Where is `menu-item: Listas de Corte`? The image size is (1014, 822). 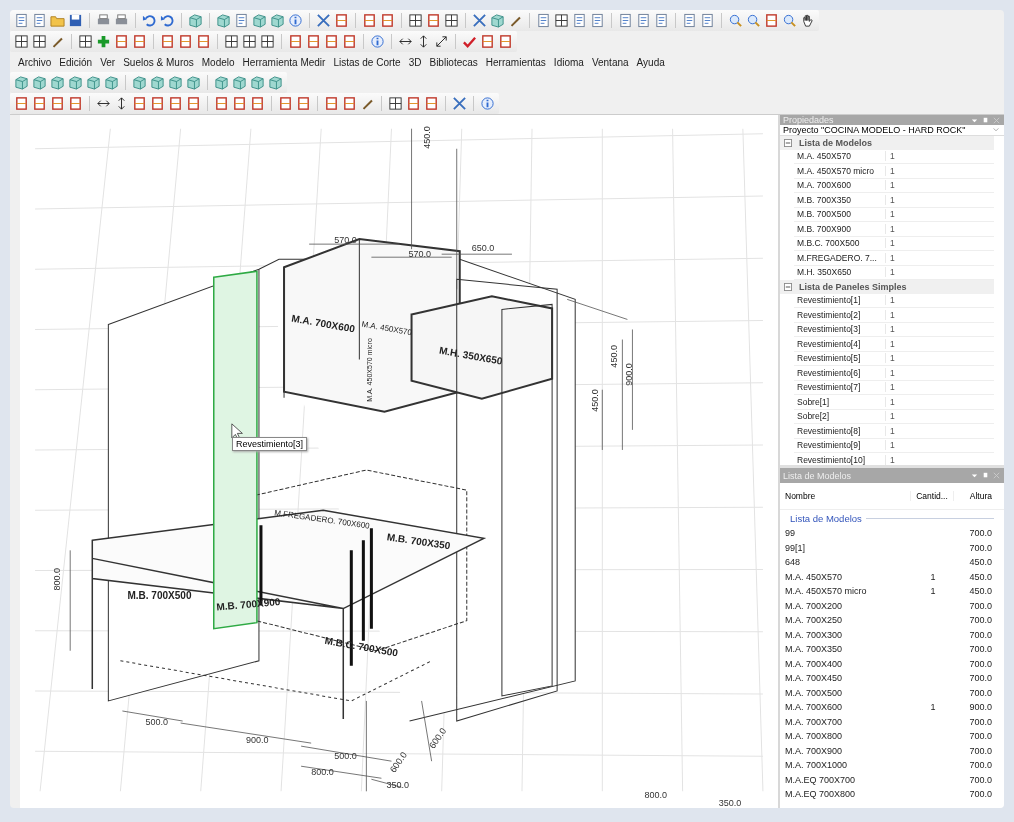 menu-item: Listas de Corte is located at coordinates (367, 62).